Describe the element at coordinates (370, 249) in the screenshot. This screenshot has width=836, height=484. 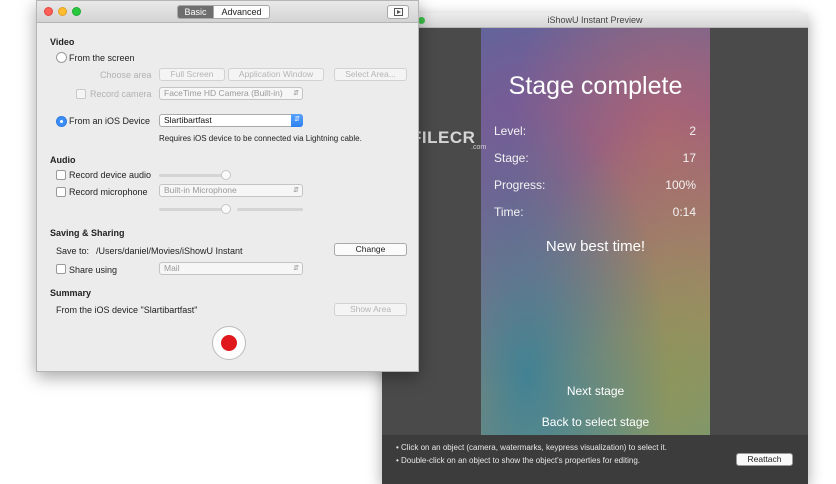
I see `change-button: Change` at that location.